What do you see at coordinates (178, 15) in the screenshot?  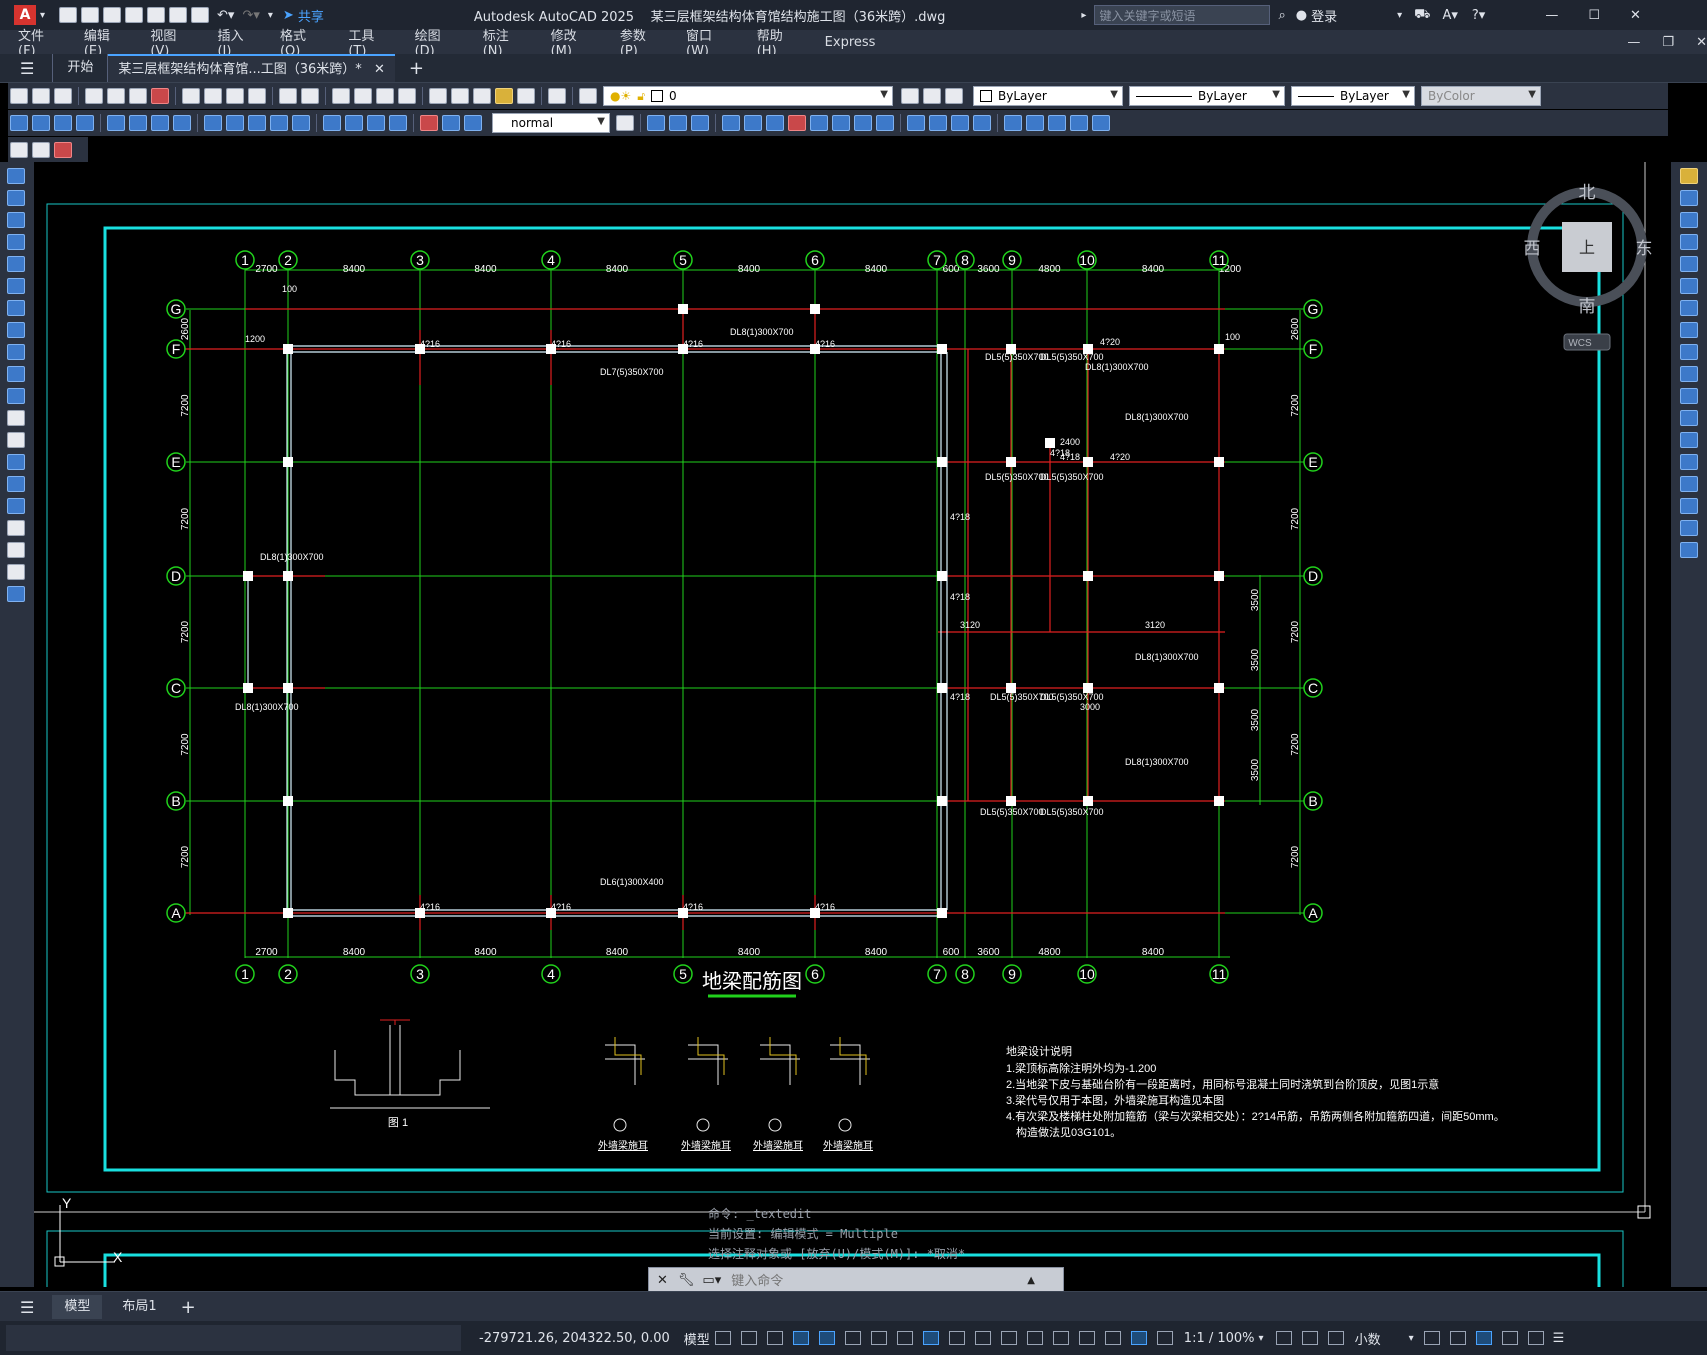 I see `web-save-icon` at bounding box center [178, 15].